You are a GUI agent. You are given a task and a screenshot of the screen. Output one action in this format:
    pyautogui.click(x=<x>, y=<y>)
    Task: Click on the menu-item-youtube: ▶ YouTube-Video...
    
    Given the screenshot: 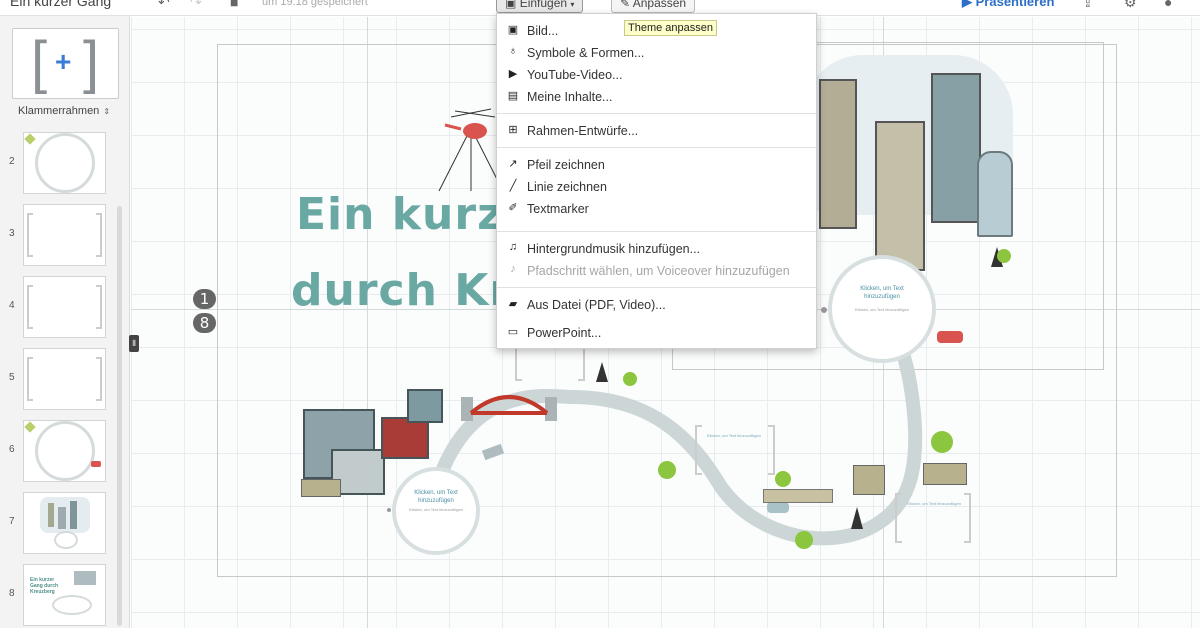 What is the action you would take?
    pyautogui.click(x=656, y=75)
    